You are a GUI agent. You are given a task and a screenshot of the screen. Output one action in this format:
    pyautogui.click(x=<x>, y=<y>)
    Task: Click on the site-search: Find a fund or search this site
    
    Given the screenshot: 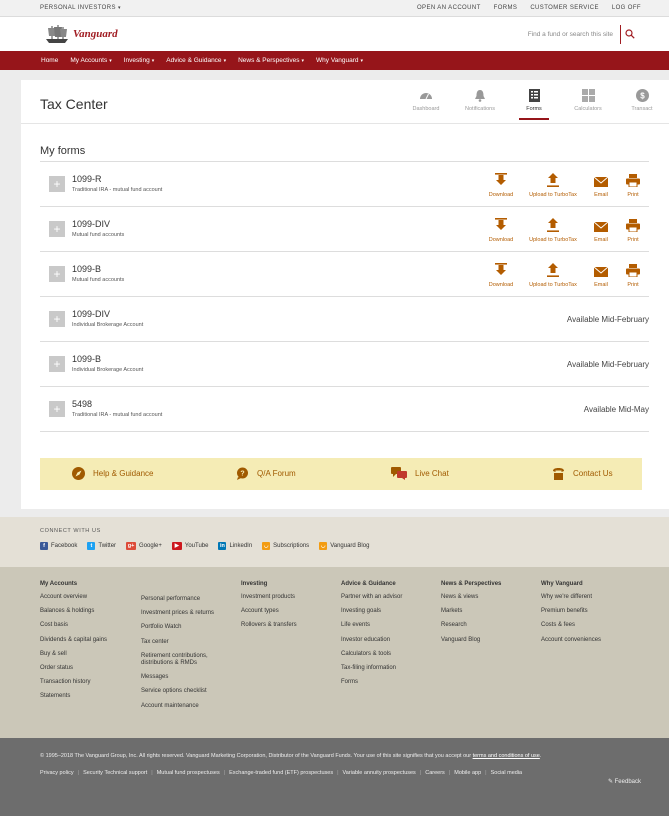 What is the action you would take?
    pyautogui.click(x=583, y=34)
    